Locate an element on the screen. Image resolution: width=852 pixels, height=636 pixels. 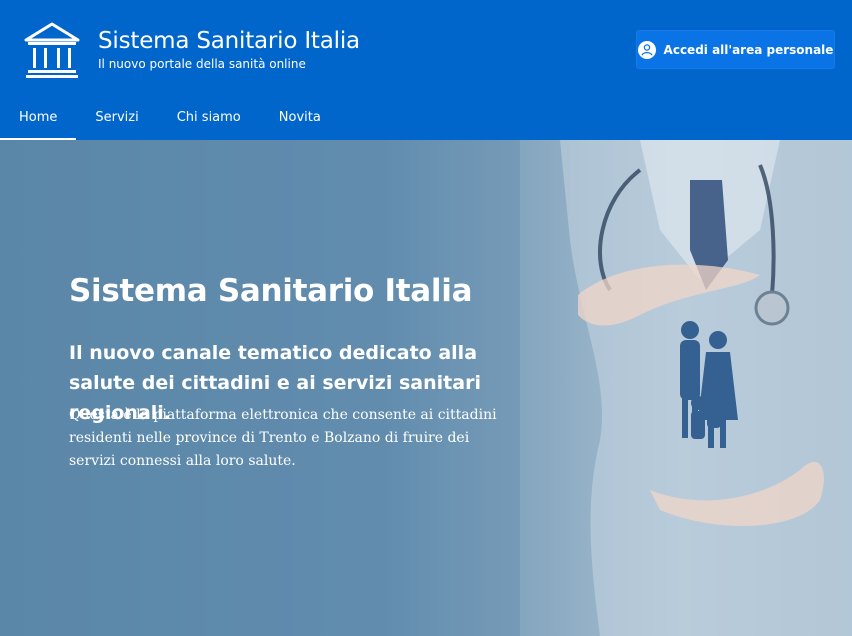
nav-item-home: Home is located at coordinates (38, 117).